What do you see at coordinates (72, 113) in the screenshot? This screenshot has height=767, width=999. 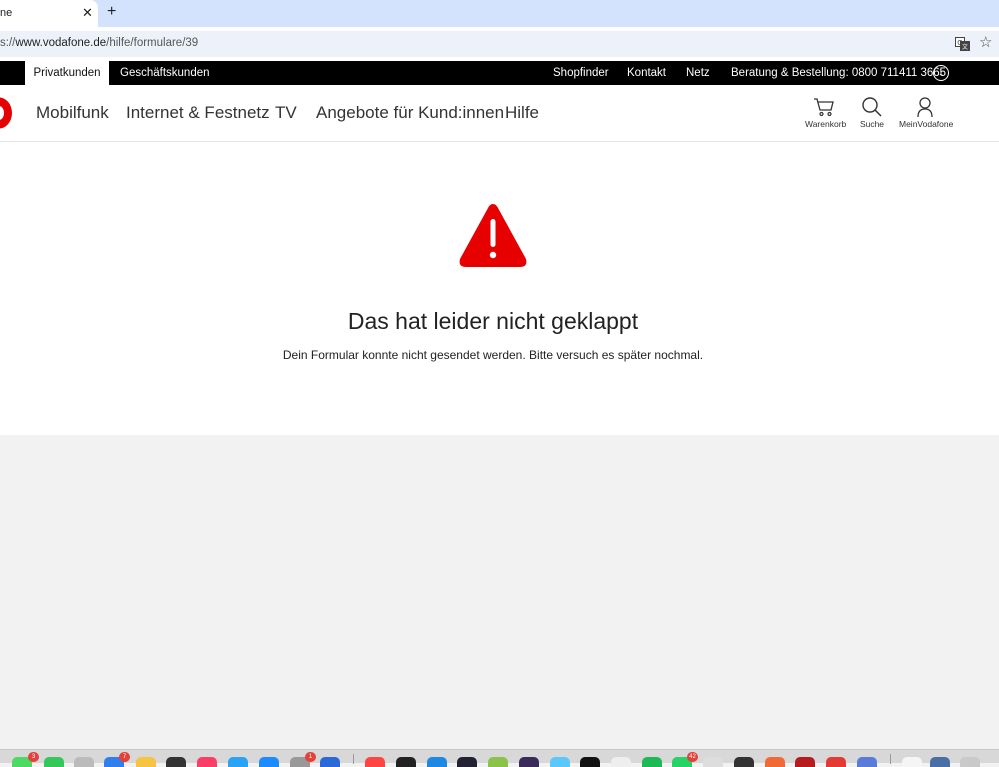 I see `nav-mobilfunk: Mobilfunk` at bounding box center [72, 113].